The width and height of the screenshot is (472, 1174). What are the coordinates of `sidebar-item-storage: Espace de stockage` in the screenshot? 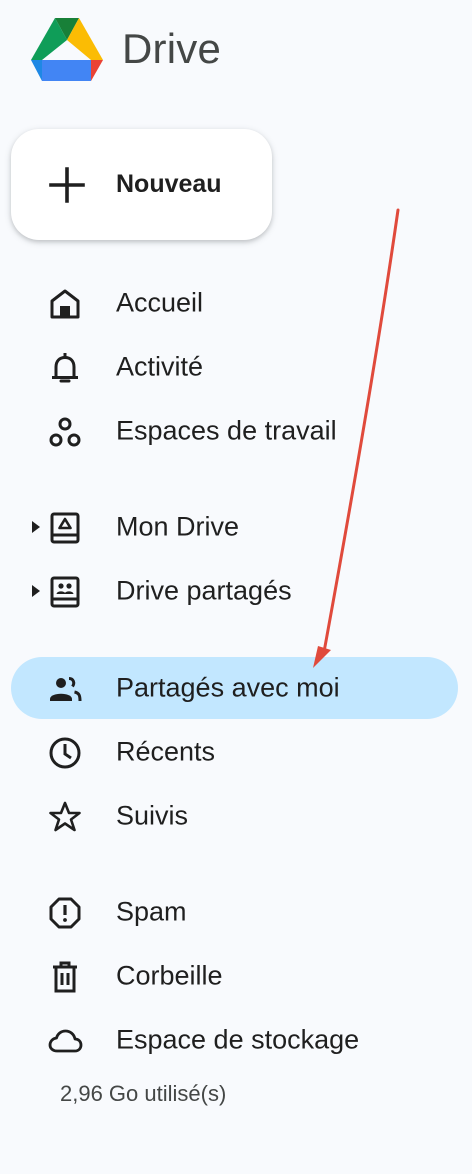 It's located at (234, 1040).